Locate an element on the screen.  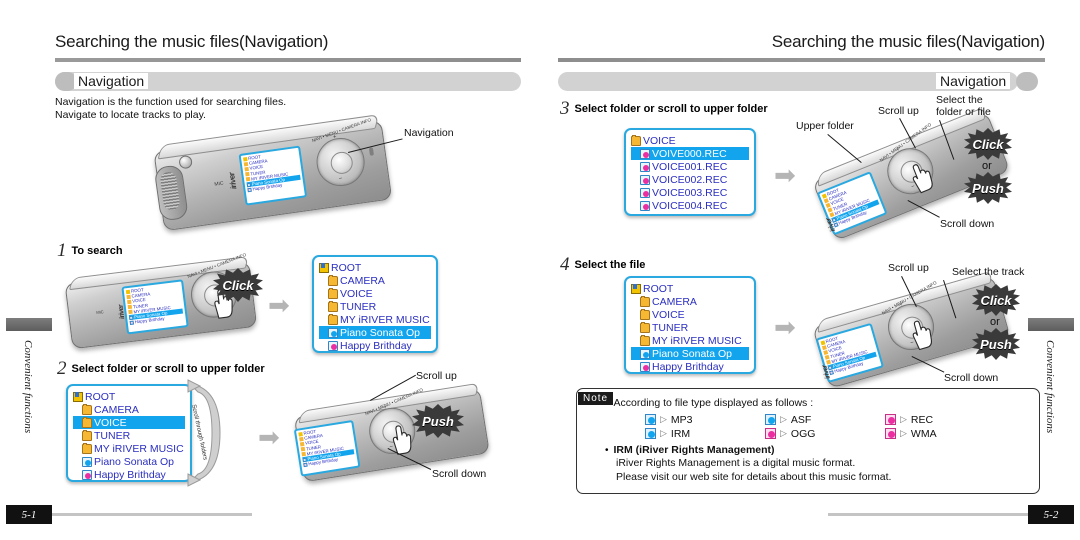
screen-row: VOICE004.REC is located at coordinates (690, 205).